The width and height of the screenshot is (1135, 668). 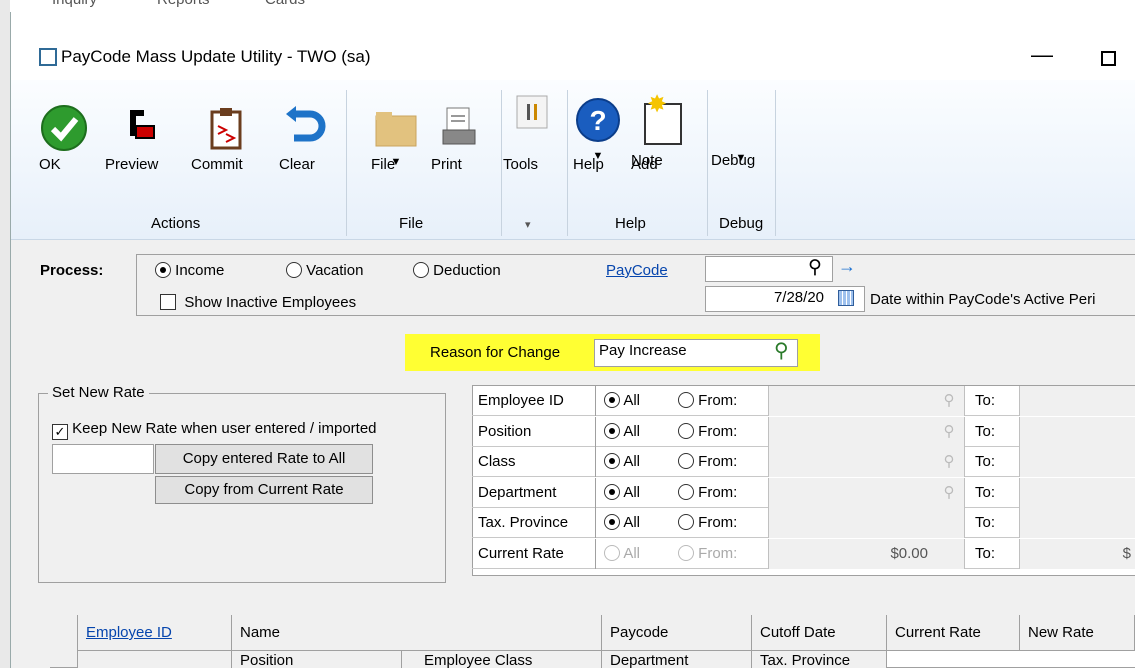 What do you see at coordinates (677, 633) in the screenshot?
I see `col-paycode: Paycode` at bounding box center [677, 633].